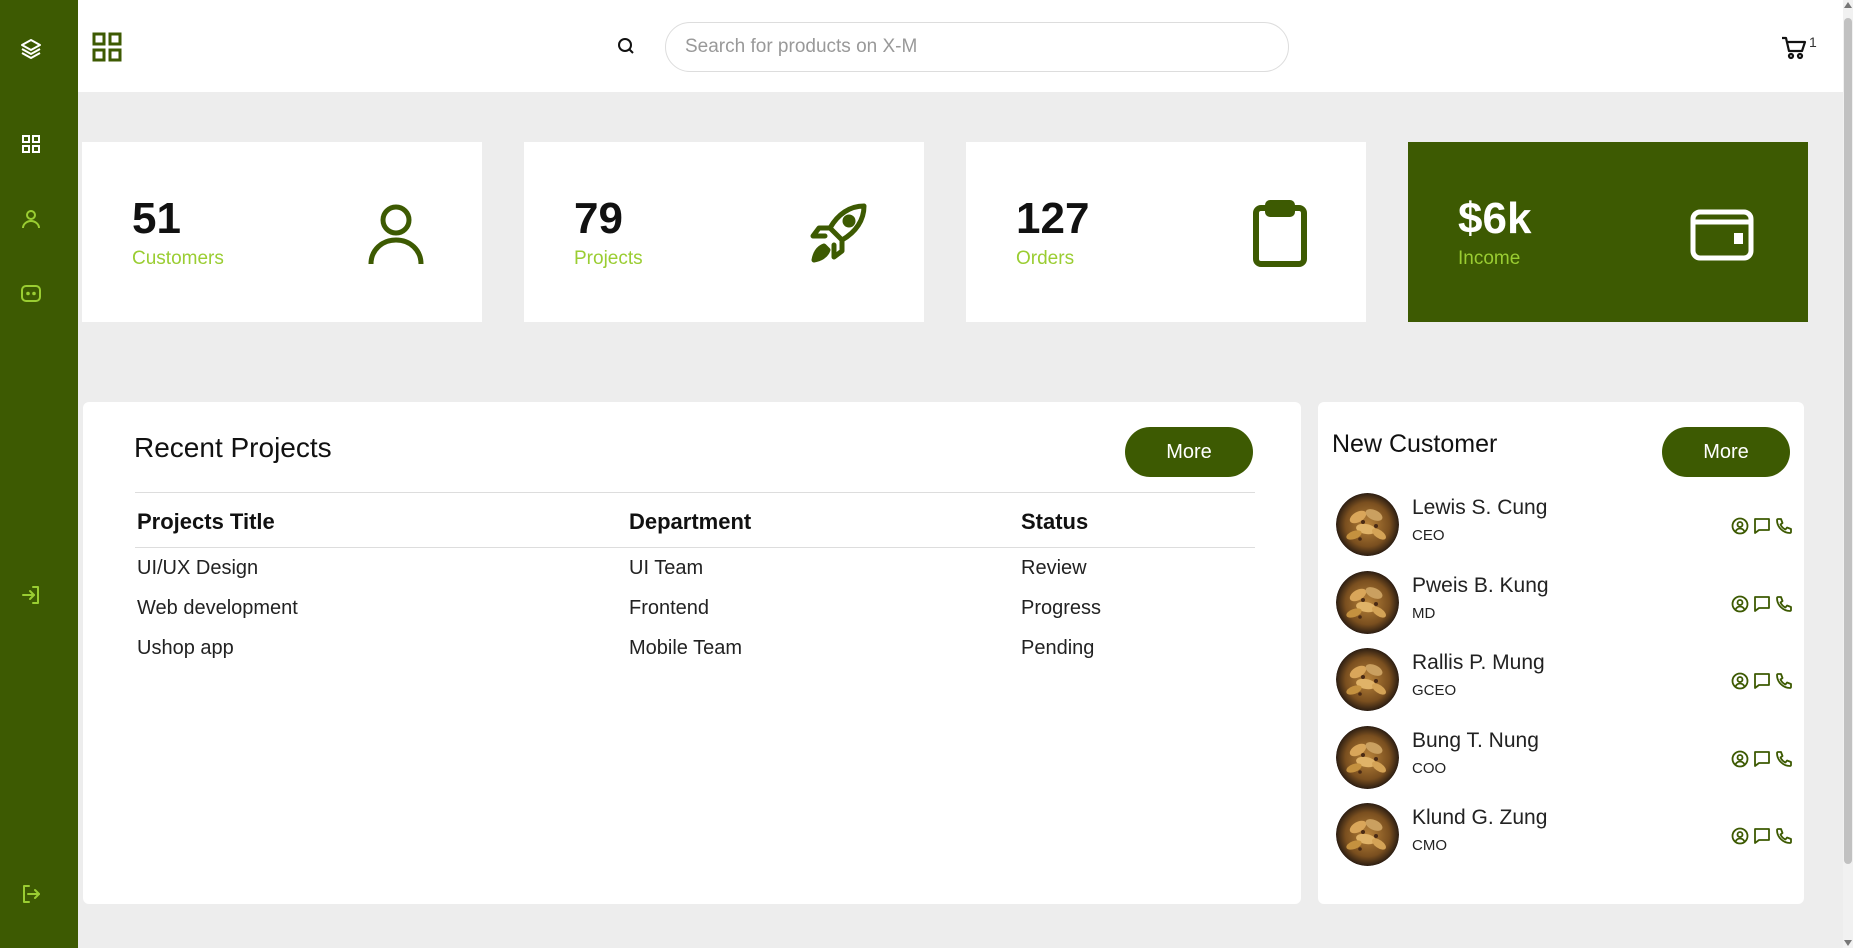  What do you see at coordinates (31, 144) in the screenshot?
I see `dashboard-grid-icon` at bounding box center [31, 144].